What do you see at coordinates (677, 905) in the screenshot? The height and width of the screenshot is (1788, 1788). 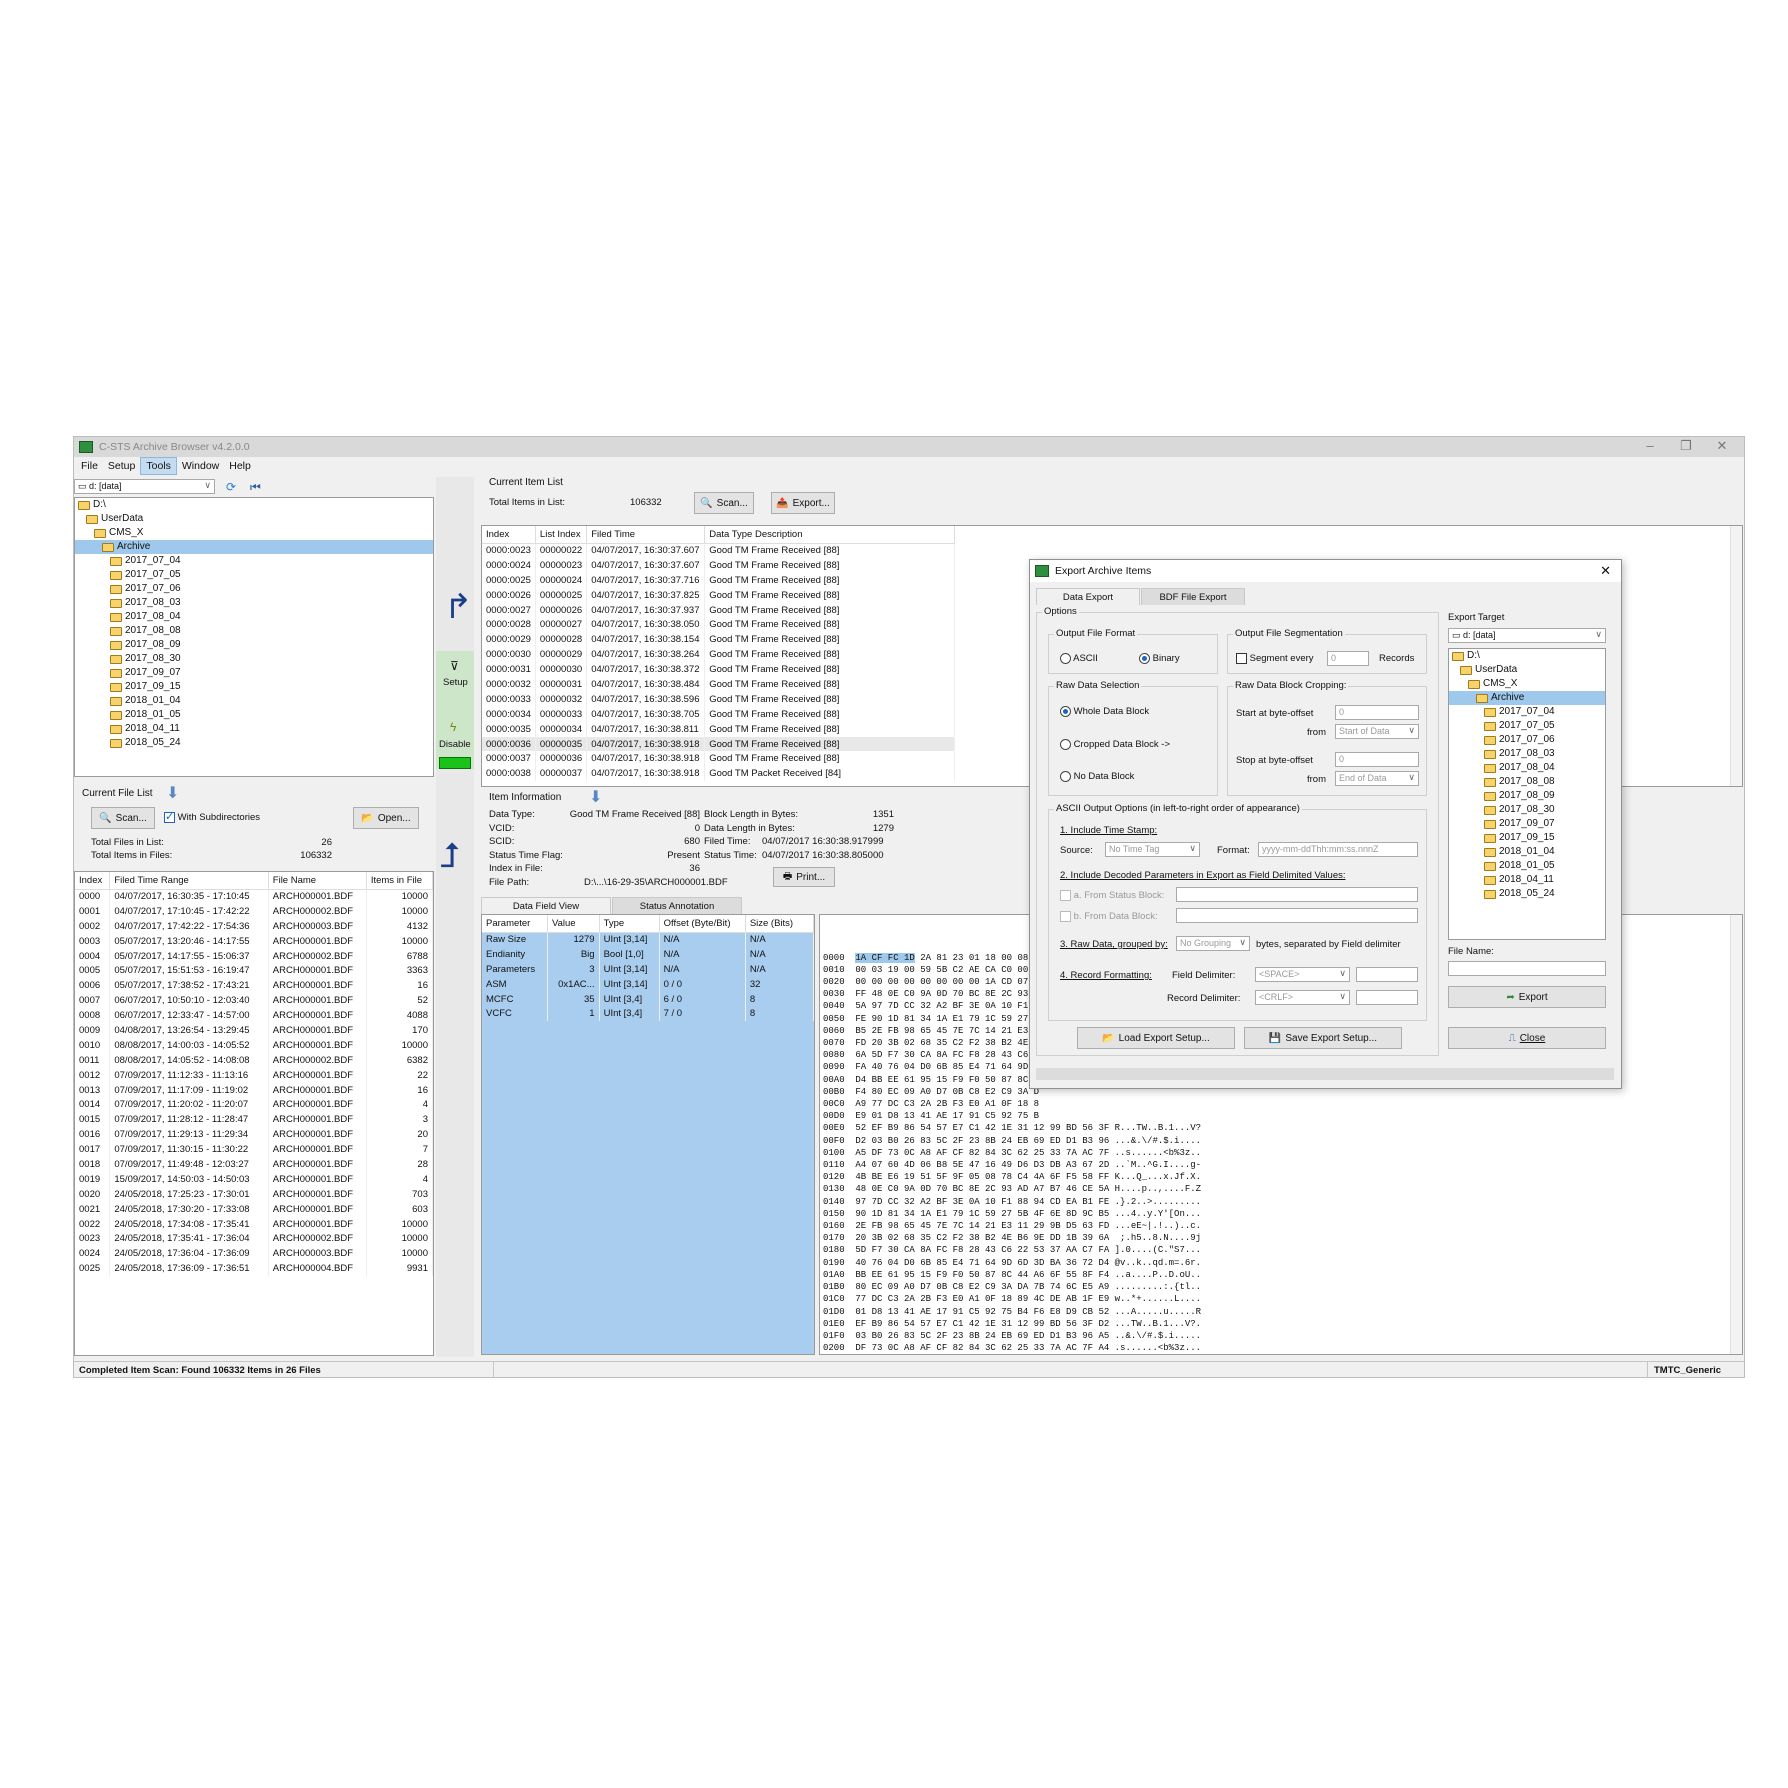 I see `tab-status-annotation: Status Annotation` at bounding box center [677, 905].